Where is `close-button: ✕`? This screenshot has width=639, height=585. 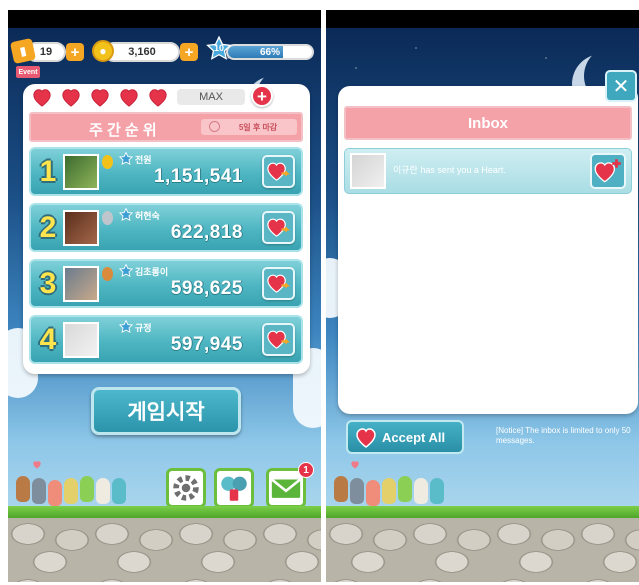 close-button: ✕ is located at coordinates (621, 86).